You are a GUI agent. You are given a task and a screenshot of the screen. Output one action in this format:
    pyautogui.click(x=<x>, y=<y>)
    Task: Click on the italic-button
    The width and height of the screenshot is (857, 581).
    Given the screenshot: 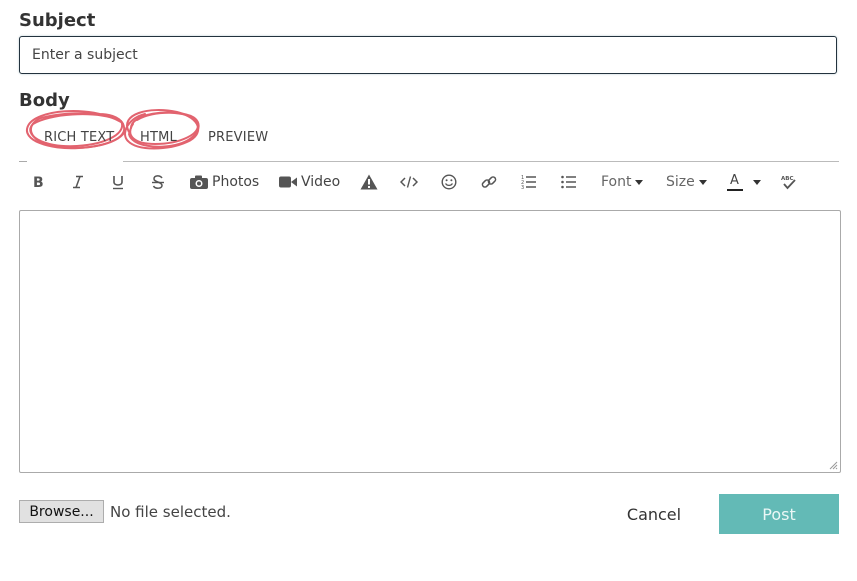 What is the action you would take?
    pyautogui.click(x=78, y=182)
    